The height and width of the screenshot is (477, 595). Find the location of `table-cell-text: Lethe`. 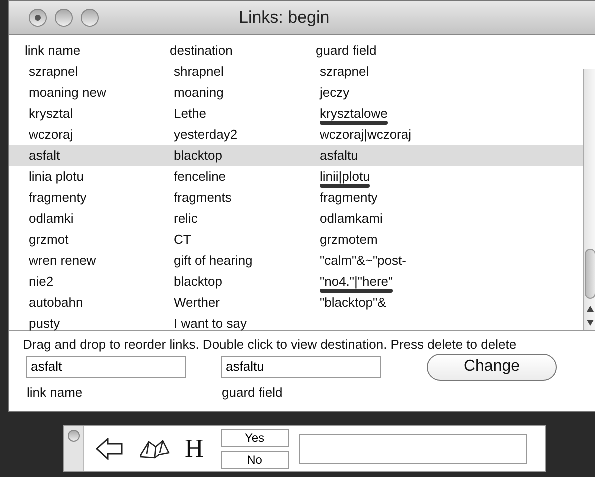

table-cell-text: Lethe is located at coordinates (191, 113).